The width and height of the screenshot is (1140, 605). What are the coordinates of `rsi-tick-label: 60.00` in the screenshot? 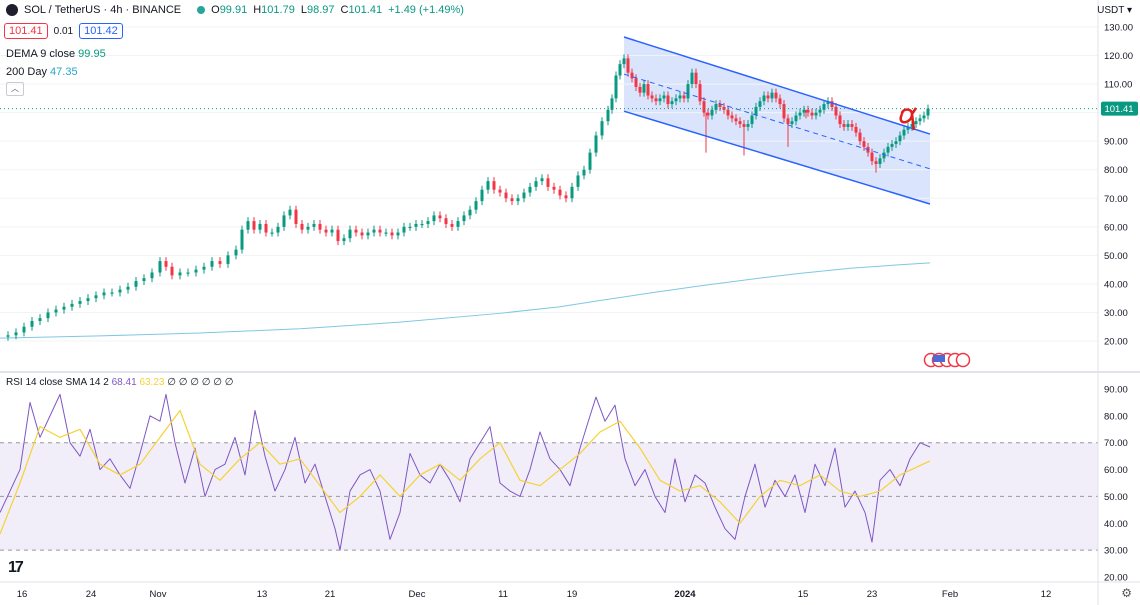 It's located at (1116, 470).